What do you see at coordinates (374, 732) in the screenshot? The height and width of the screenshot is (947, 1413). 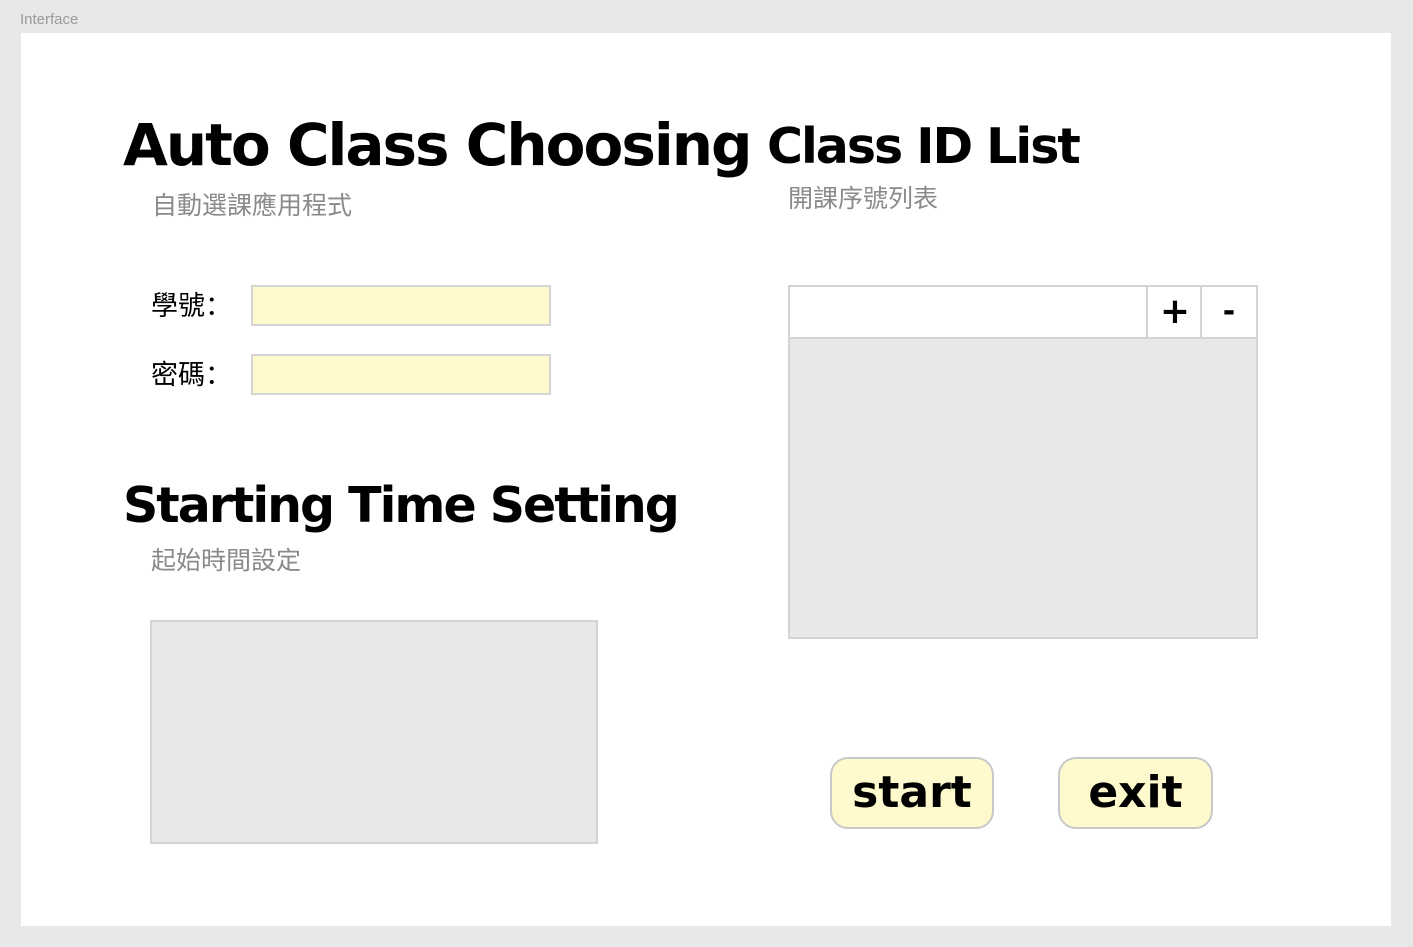 I see `starting-time-panel` at bounding box center [374, 732].